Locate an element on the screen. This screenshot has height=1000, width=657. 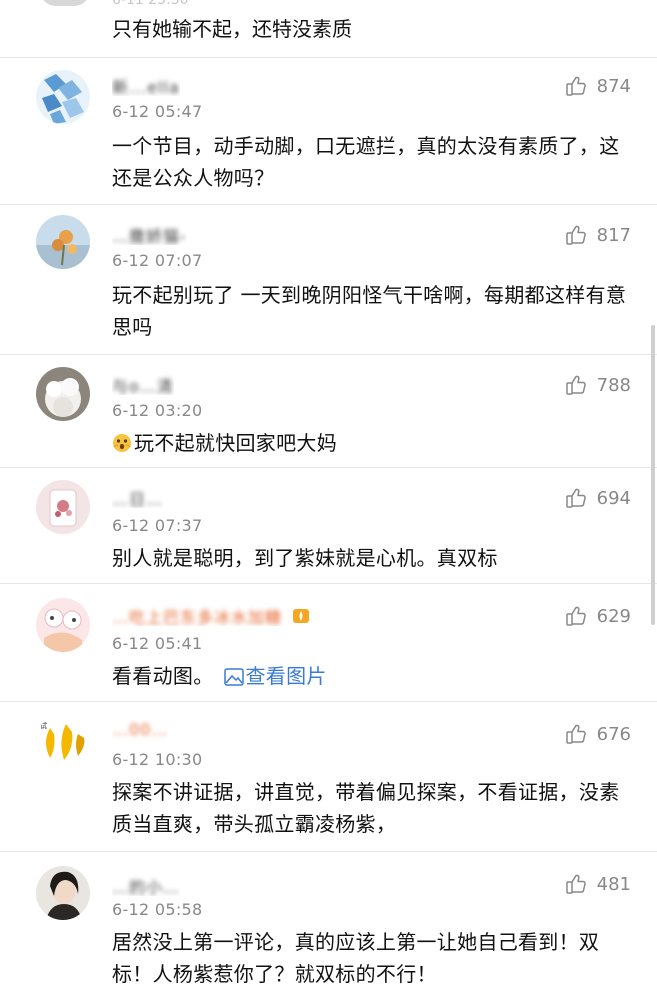
previous-comment-partial: 6-11 23:50 只有她输不起，还特没素质 is located at coordinates (328, 29).